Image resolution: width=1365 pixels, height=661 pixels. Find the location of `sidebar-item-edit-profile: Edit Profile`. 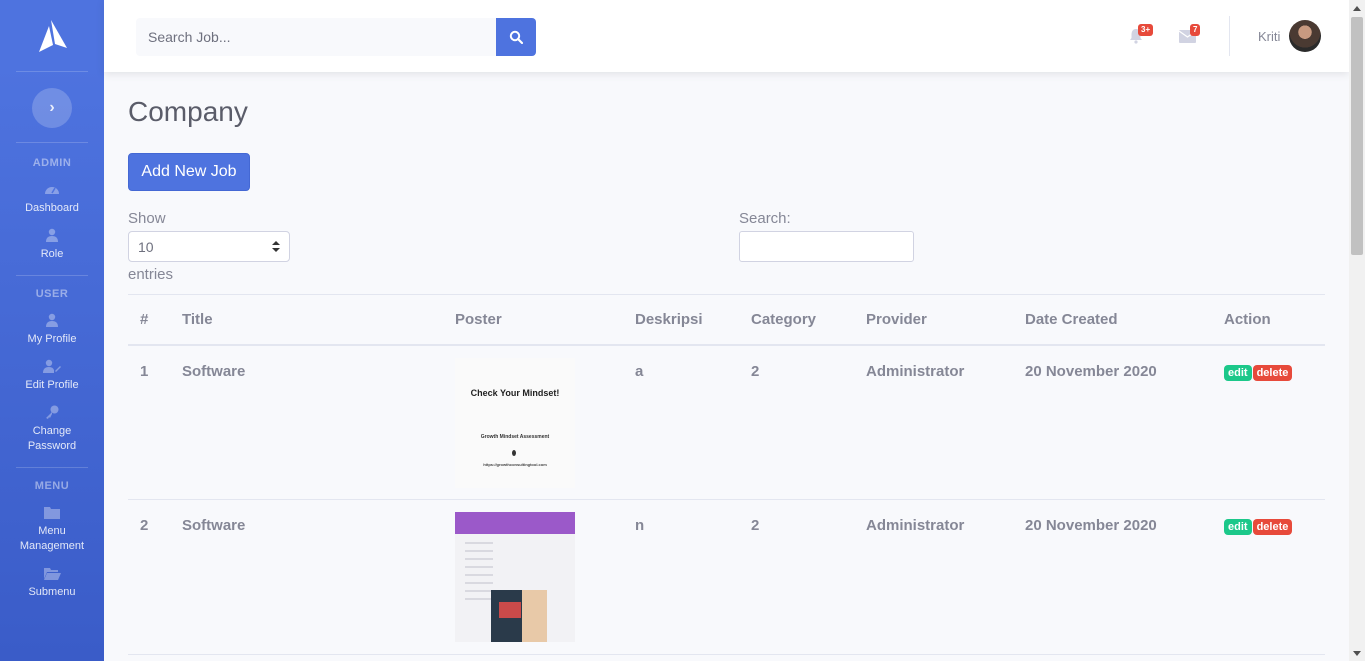

sidebar-item-edit-profile: Edit Profile is located at coordinates (52, 377).